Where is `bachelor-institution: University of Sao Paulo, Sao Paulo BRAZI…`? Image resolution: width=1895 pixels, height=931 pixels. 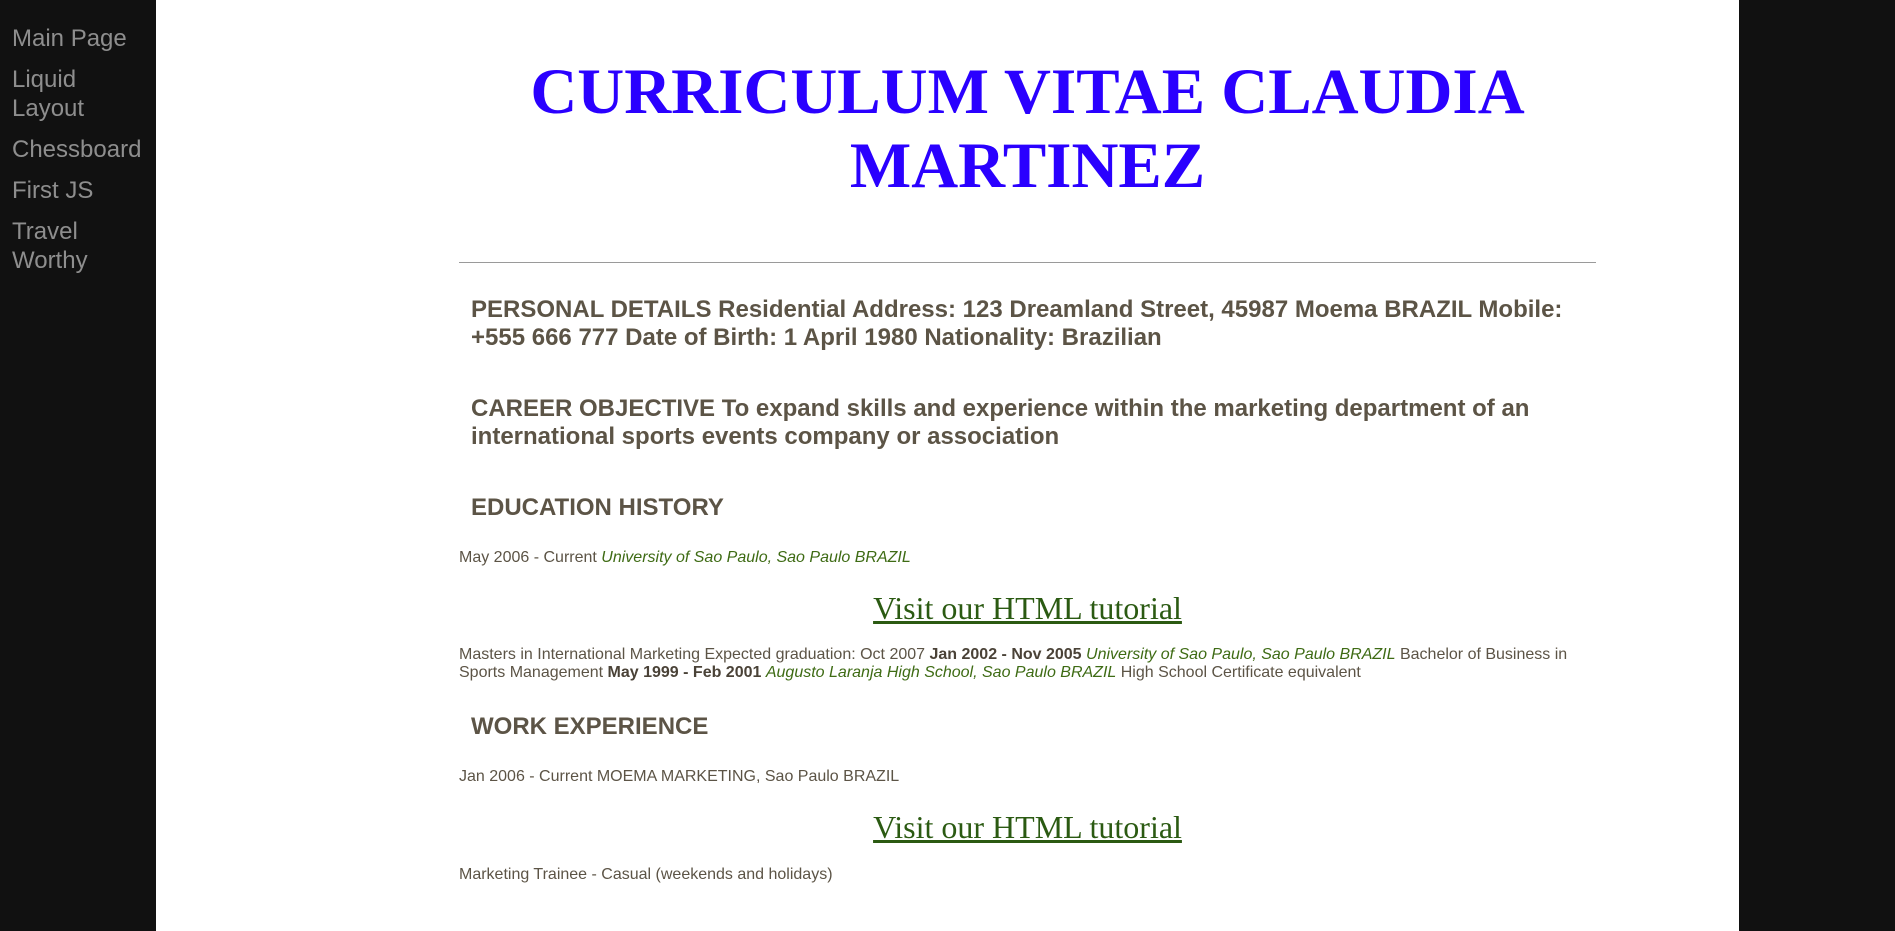
bachelor-institution: University of Sao Paulo, Sao Paulo BRAZI… is located at coordinates (1241, 654).